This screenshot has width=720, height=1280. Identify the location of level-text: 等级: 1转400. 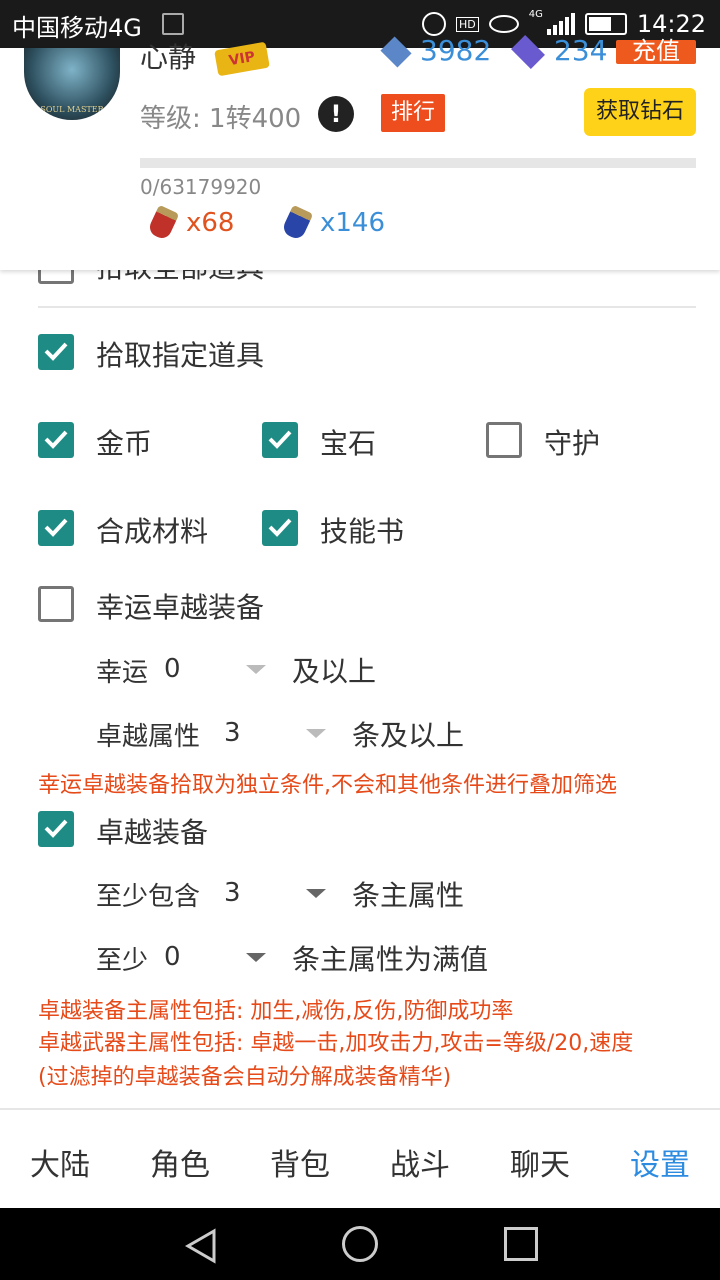
(221, 119).